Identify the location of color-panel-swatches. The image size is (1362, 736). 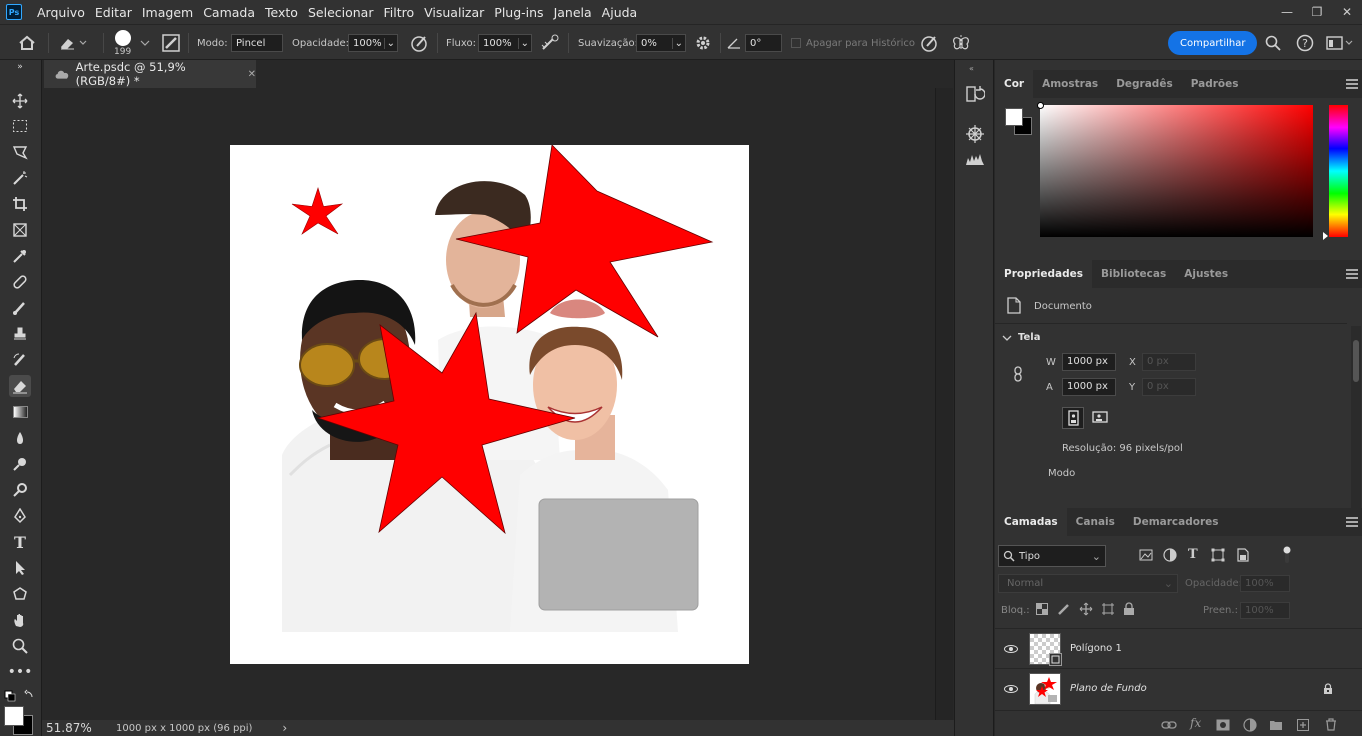
(1019, 122).